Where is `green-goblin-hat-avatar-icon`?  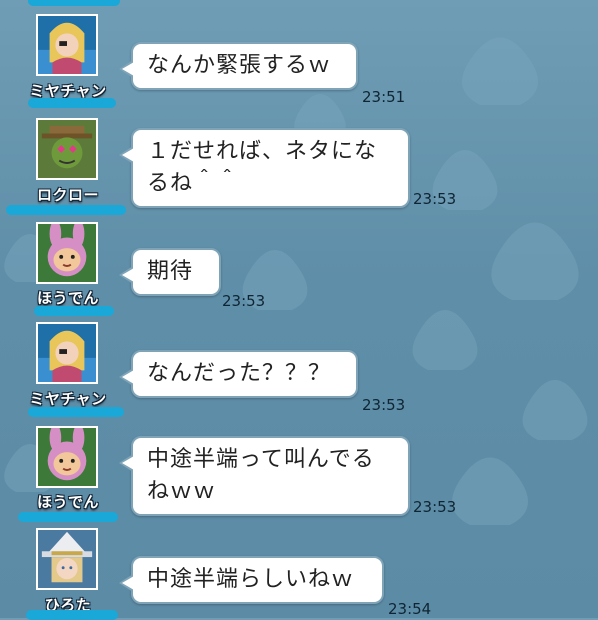 green-goblin-hat-avatar-icon is located at coordinates (67, 149).